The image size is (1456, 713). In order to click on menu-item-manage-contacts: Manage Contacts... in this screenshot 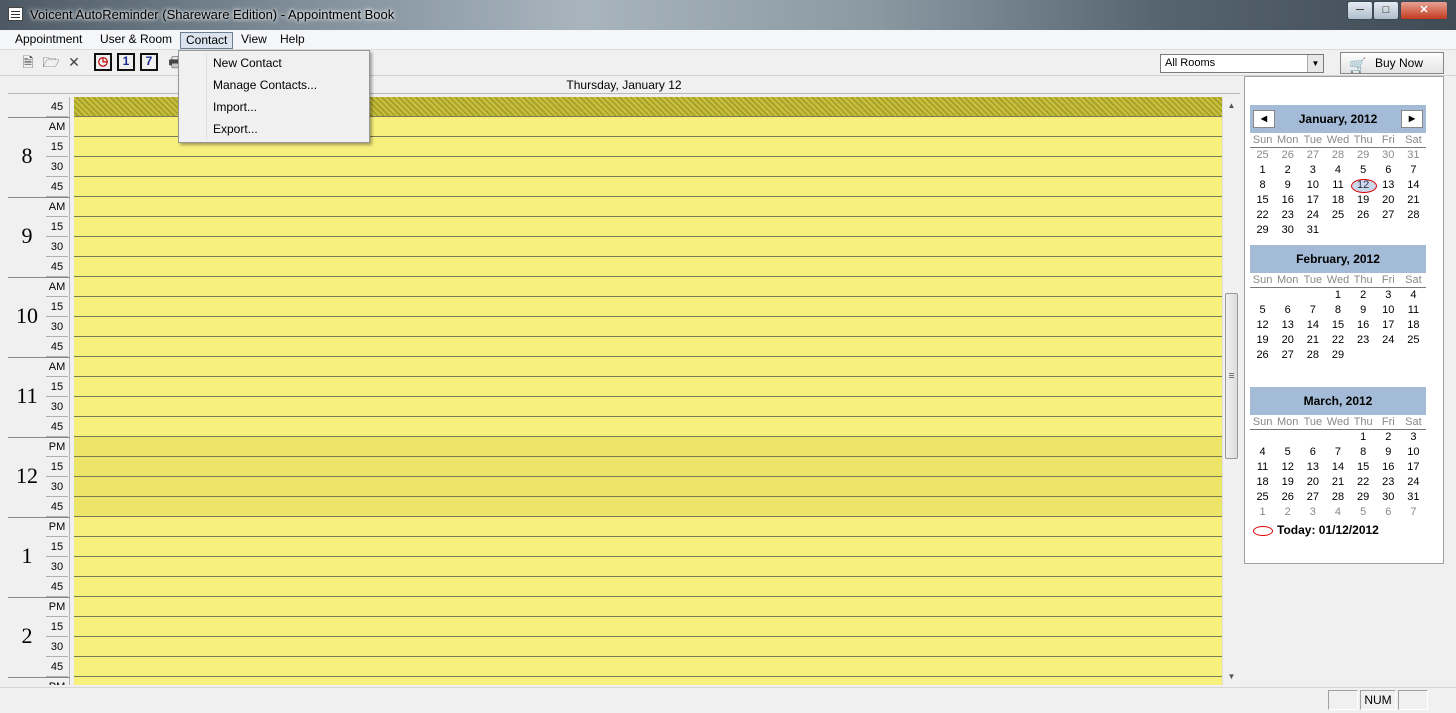, I will do `click(265, 85)`.